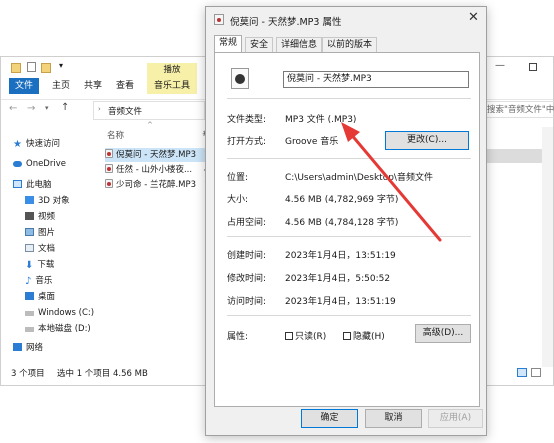 This screenshot has width=554, height=443. Describe the element at coordinates (350, 132) in the screenshot. I see `arrow-head` at that location.